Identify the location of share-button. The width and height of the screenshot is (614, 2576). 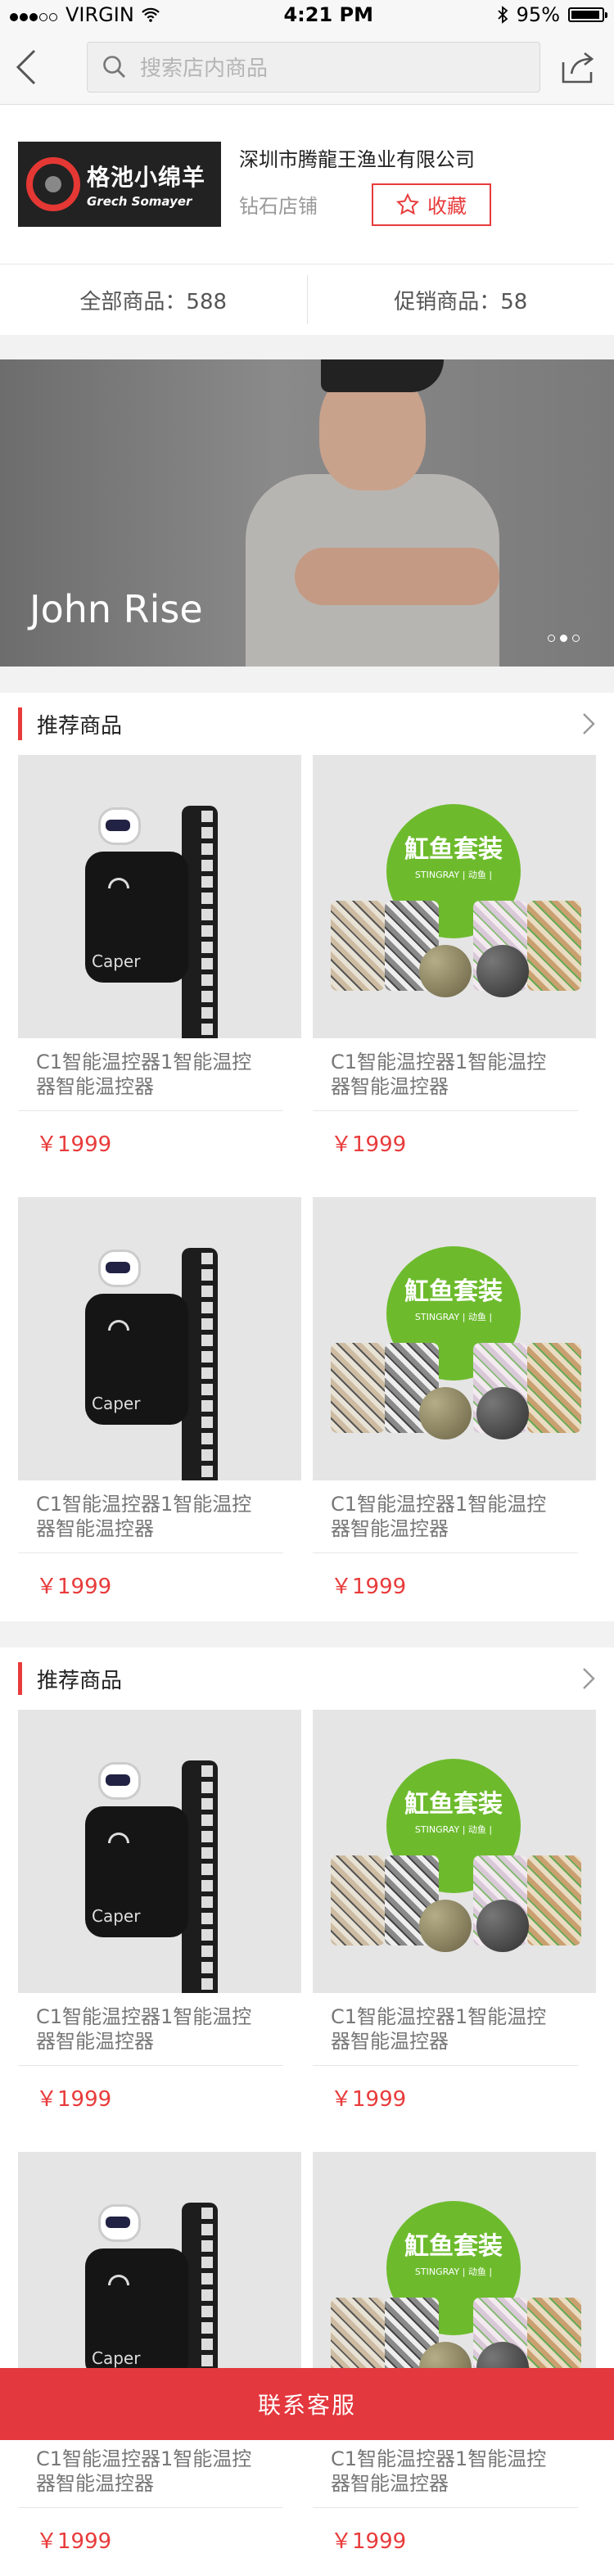
(578, 67).